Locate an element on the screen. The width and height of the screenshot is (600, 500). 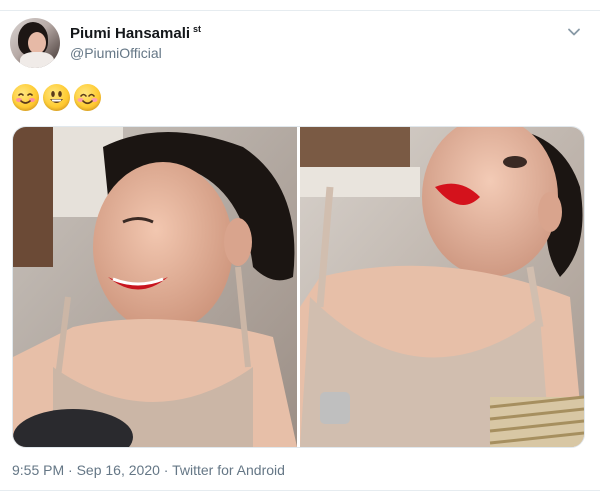
tweet-header: Piumi Hansamali st @PiumiOfficial is located at coordinates (300, 43).